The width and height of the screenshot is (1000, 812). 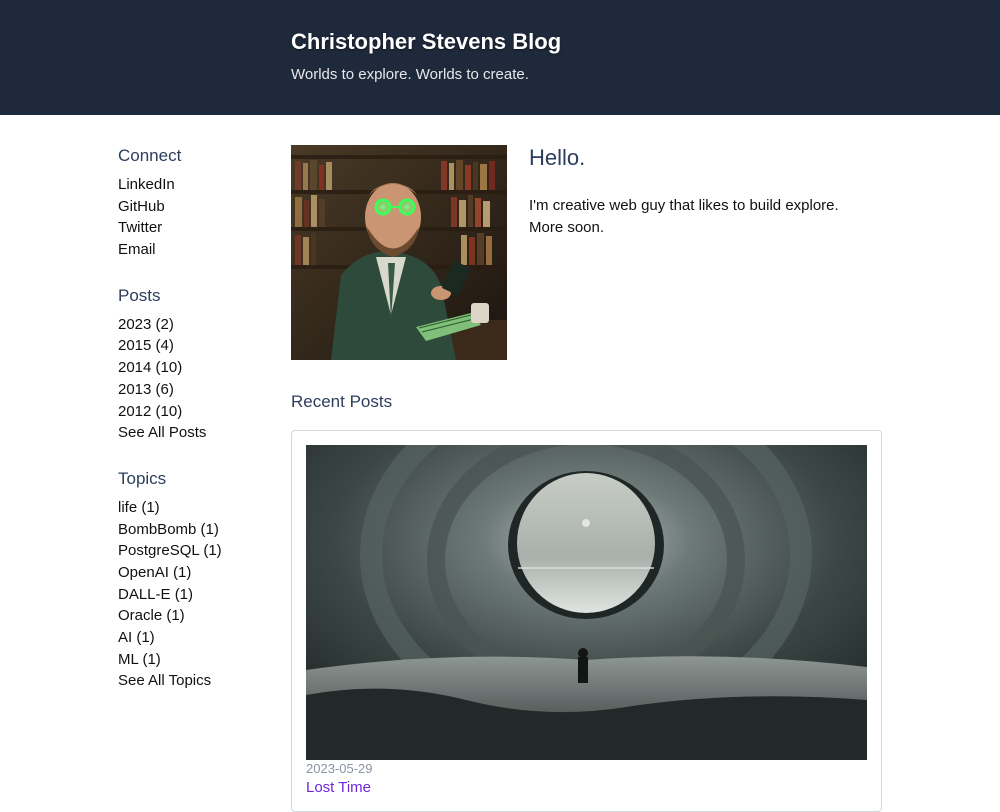 I want to click on topics-heading: Topics, so click(x=142, y=478).